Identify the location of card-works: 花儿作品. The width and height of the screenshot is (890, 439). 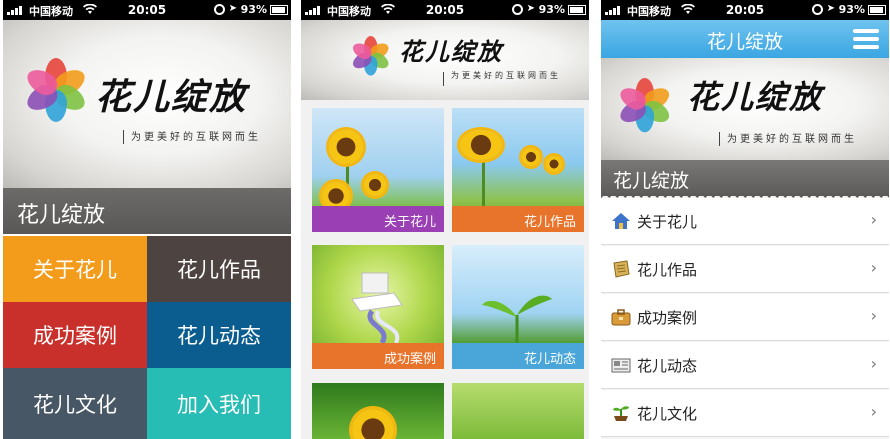
(518, 170).